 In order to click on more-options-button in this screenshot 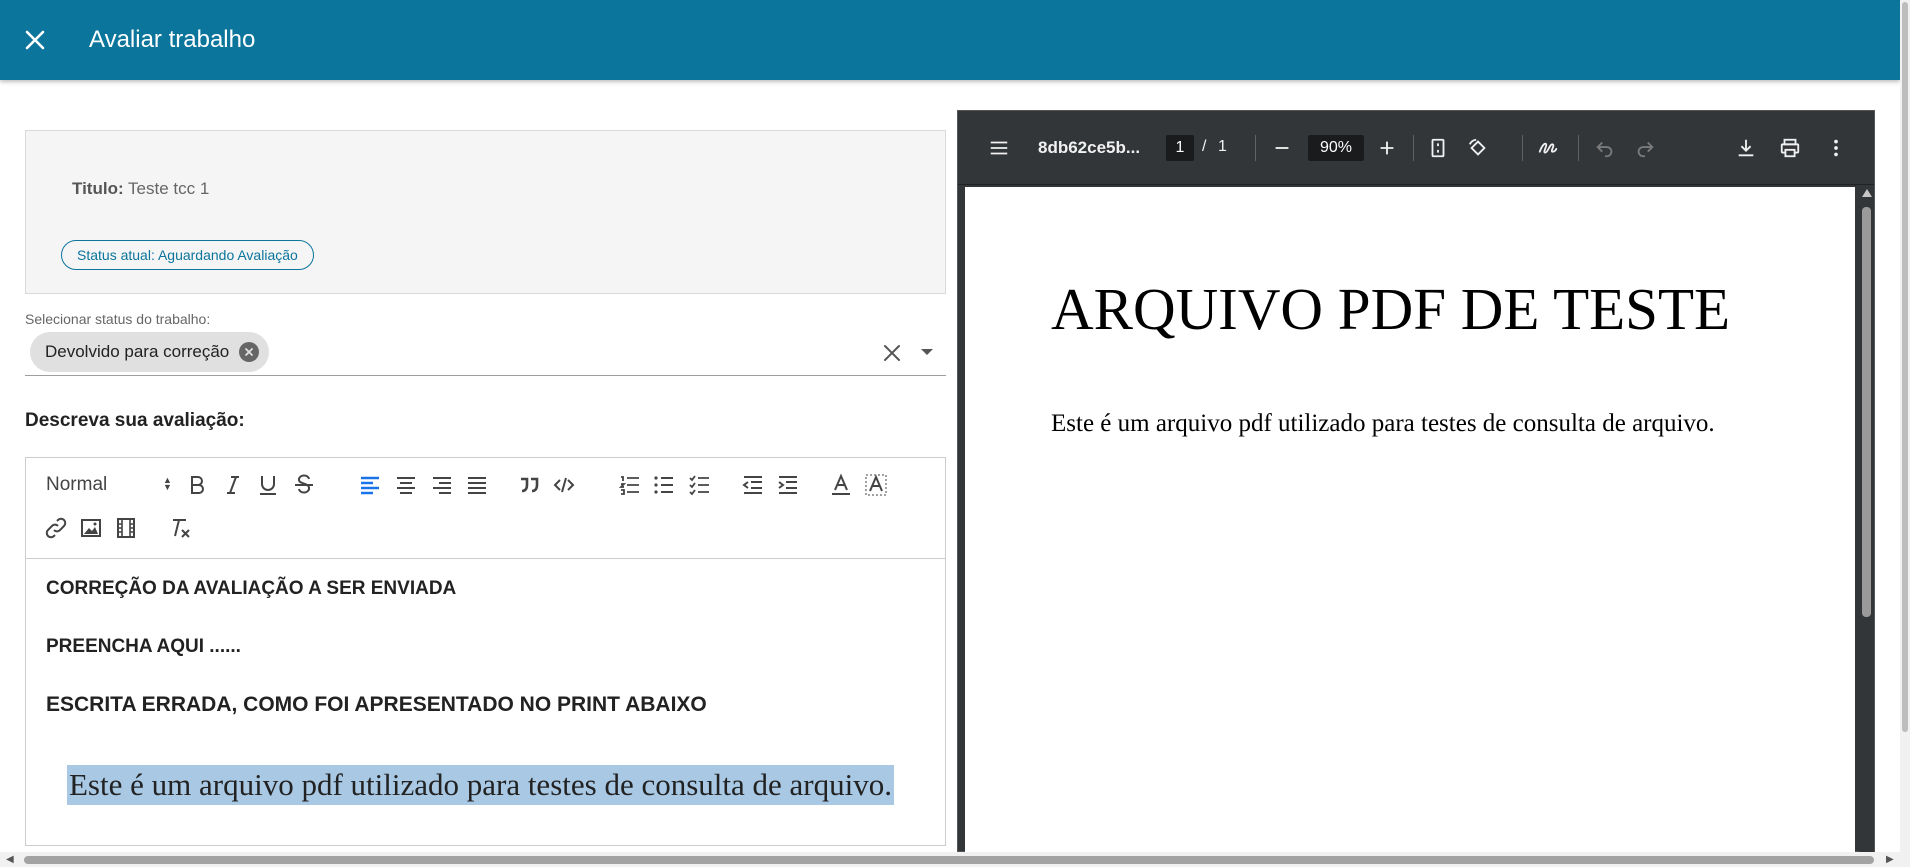, I will do `click(1836, 148)`.